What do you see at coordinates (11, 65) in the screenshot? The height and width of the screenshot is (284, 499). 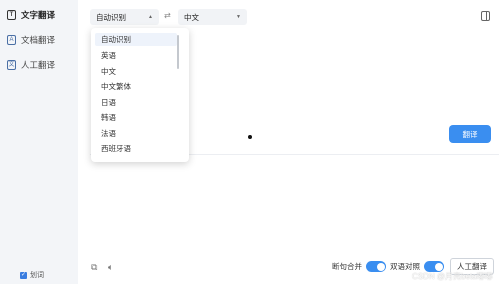 I see `human-translate-icon: 文` at bounding box center [11, 65].